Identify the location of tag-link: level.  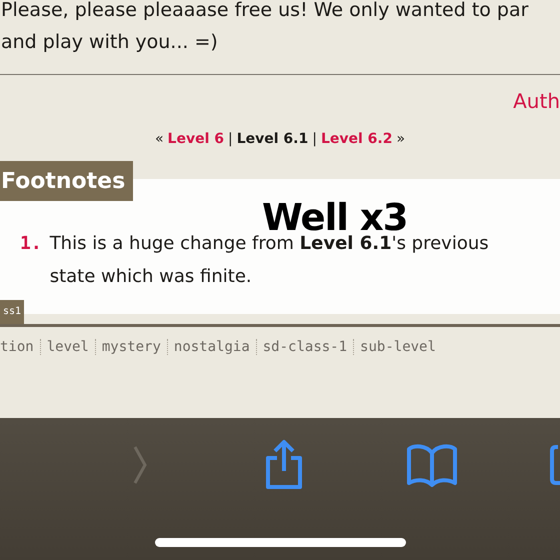
(67, 347).